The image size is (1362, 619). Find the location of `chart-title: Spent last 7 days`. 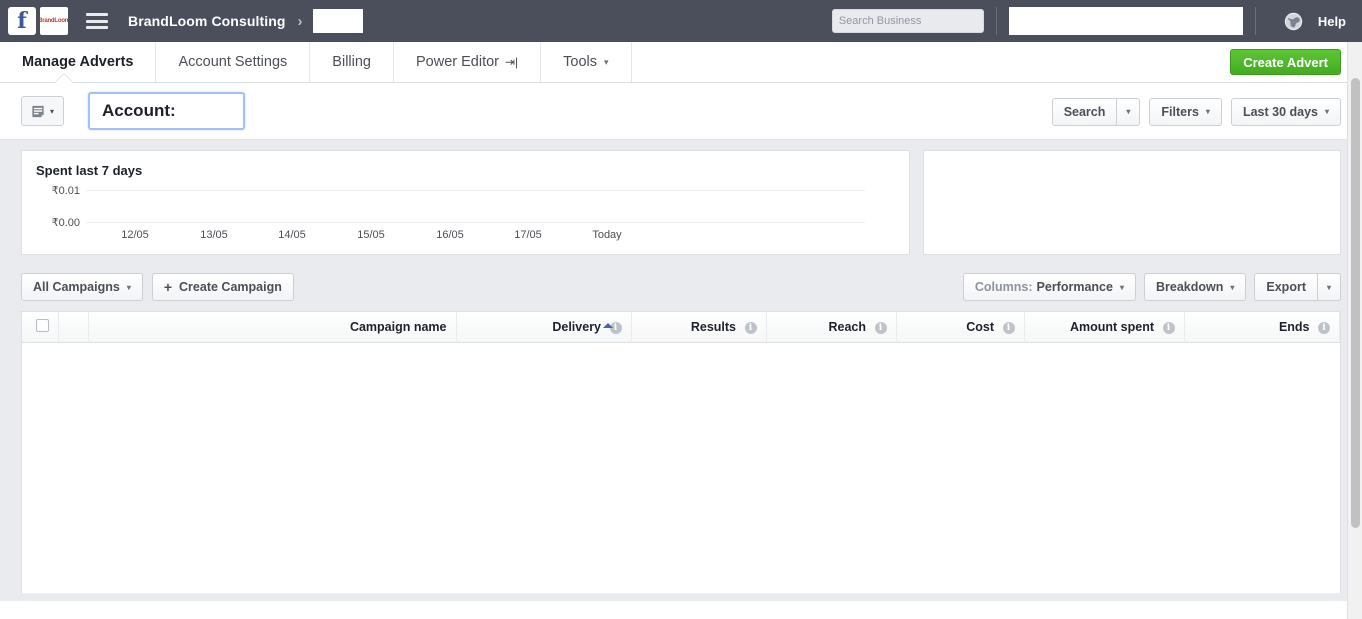

chart-title: Spent last 7 days is located at coordinates (89, 170).